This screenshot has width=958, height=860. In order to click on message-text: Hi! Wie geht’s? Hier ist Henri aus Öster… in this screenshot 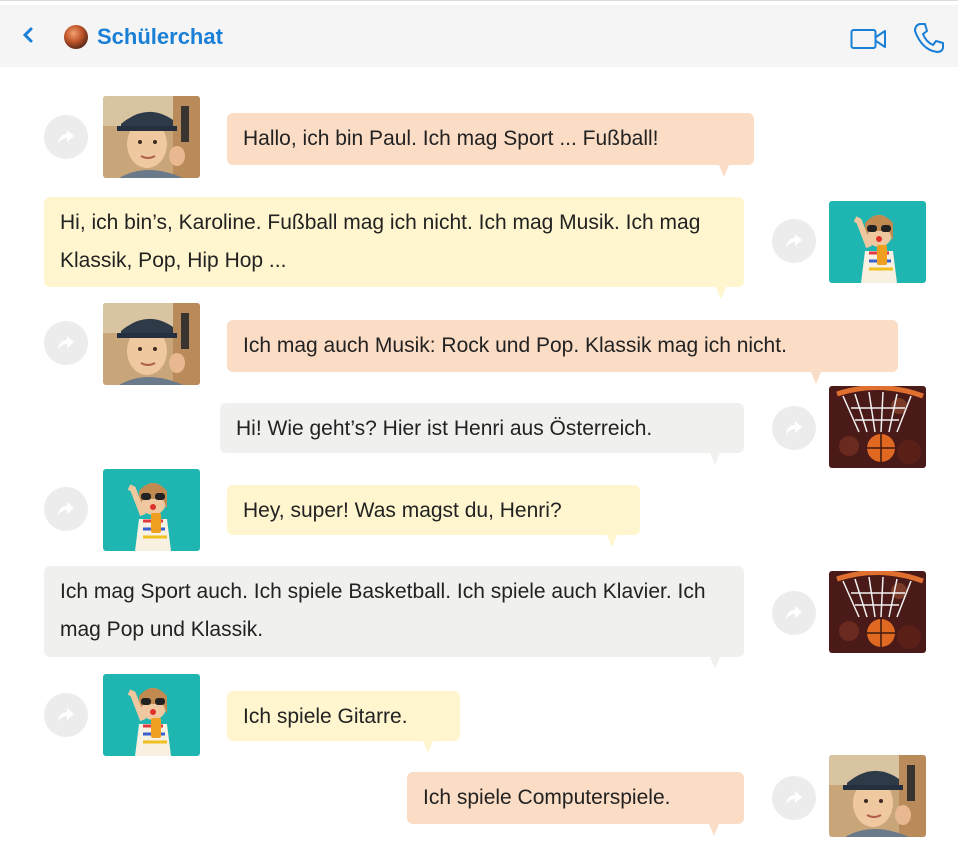, I will do `click(444, 428)`.